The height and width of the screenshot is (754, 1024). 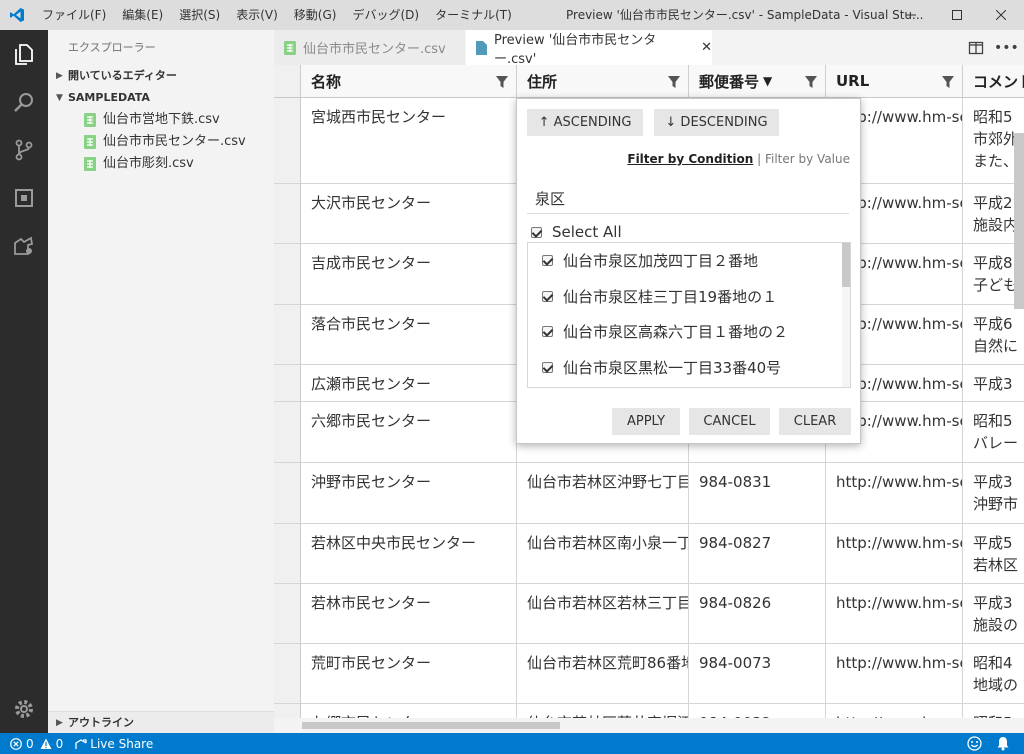 What do you see at coordinates (1003, 743) in the screenshot?
I see `notifications-bell-icon` at bounding box center [1003, 743].